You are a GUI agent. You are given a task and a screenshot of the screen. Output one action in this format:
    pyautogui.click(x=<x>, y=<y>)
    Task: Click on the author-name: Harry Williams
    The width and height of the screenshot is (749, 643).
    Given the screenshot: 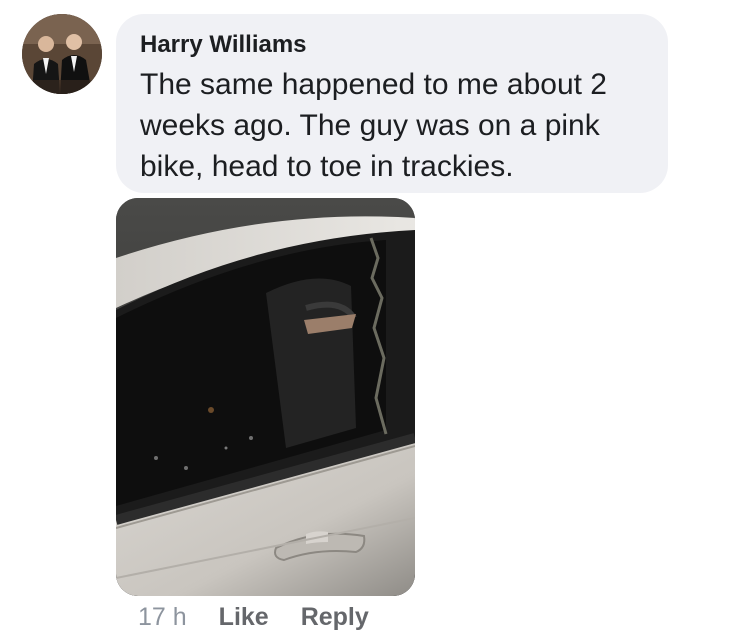 What is the action you would take?
    pyautogui.click(x=392, y=45)
    